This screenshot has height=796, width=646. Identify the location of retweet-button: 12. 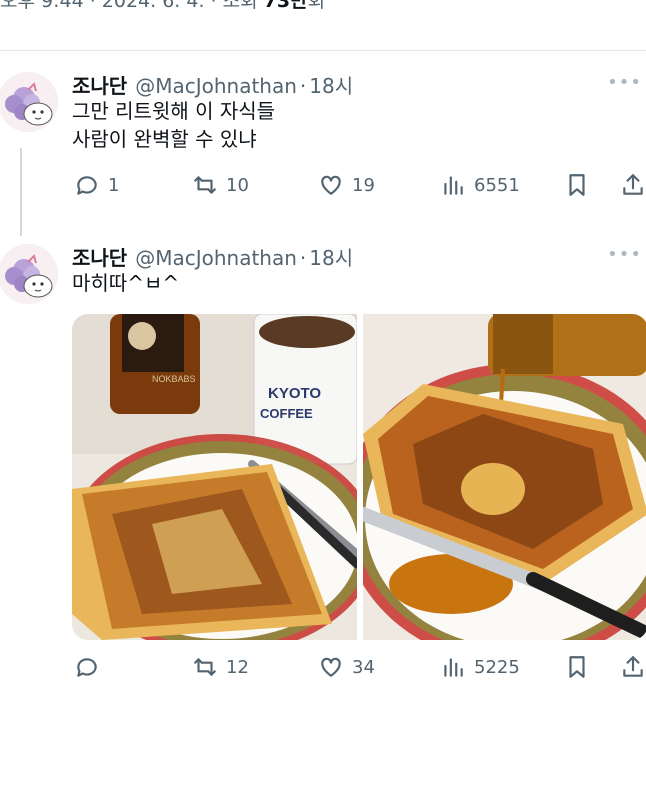
(220, 667).